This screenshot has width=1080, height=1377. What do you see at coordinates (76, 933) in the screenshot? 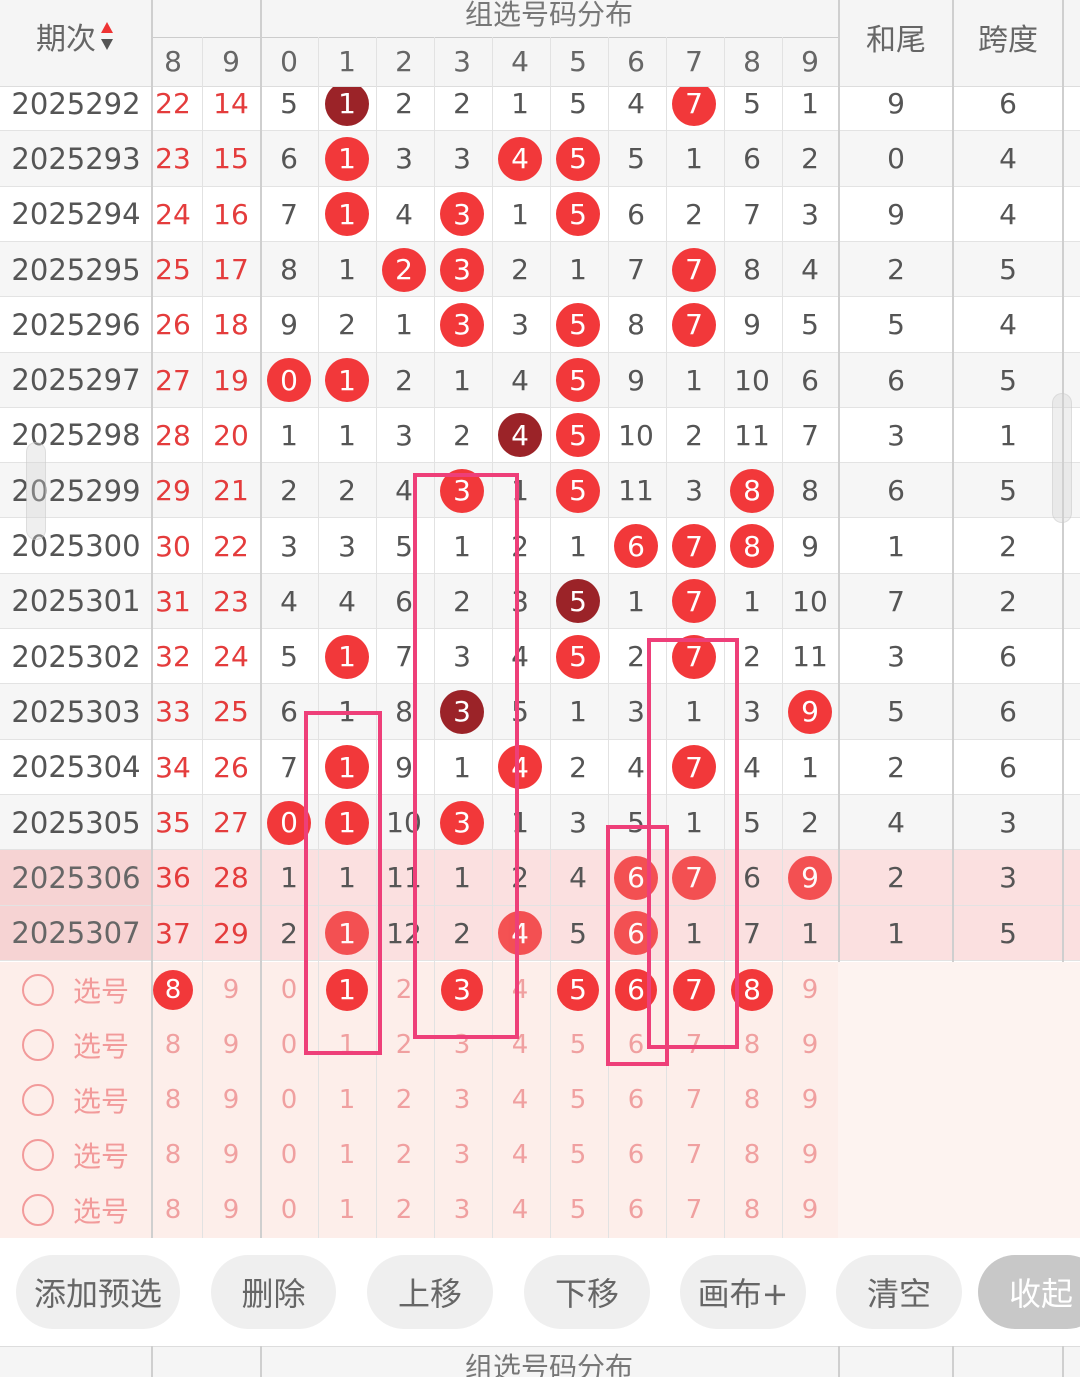
I see `period-cell: 2025307` at bounding box center [76, 933].